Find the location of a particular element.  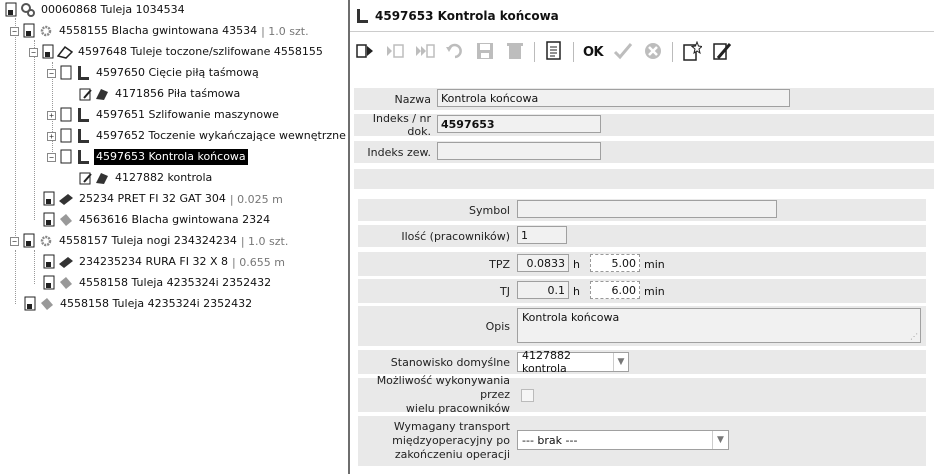

tree-node: 4127882 kontrola is located at coordinates (146, 178).